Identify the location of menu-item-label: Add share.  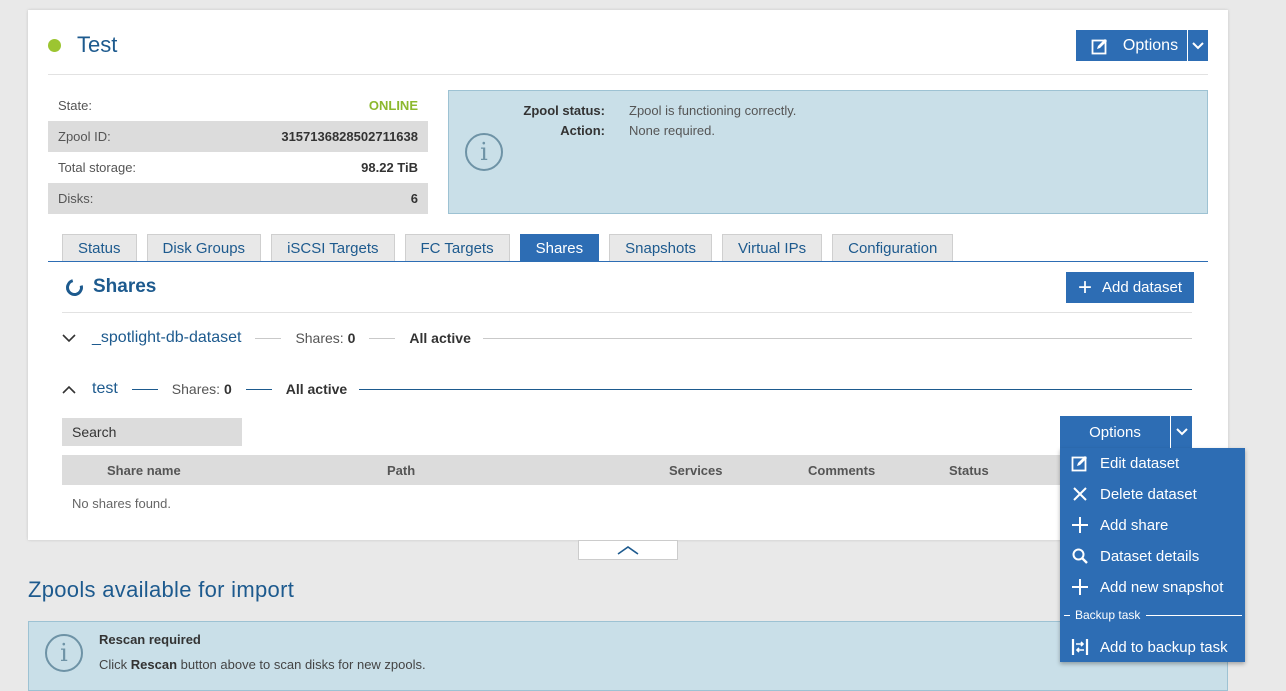
(1134, 525).